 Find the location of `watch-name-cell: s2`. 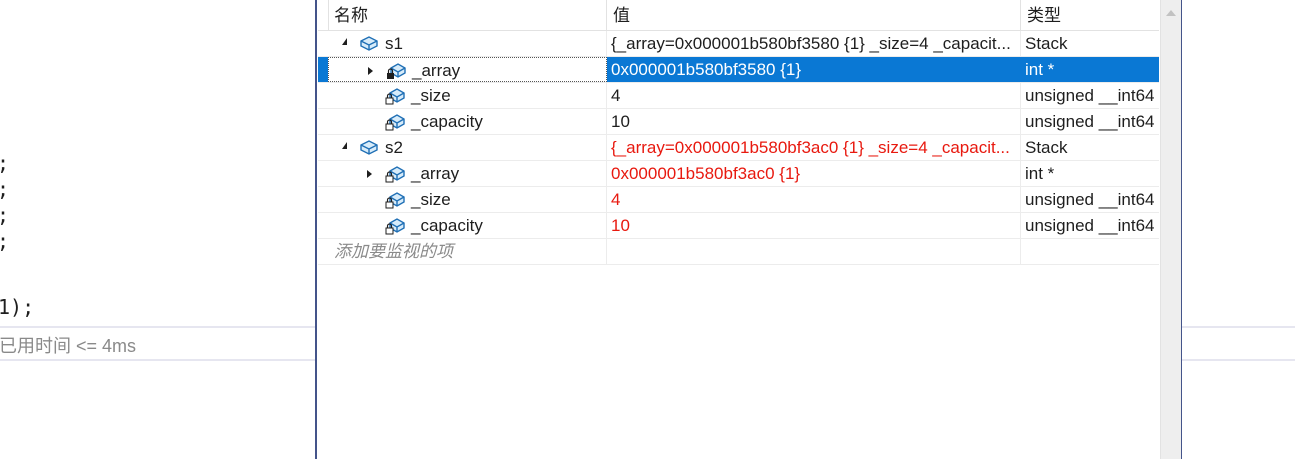

watch-name-cell: s2 is located at coordinates (467, 147).